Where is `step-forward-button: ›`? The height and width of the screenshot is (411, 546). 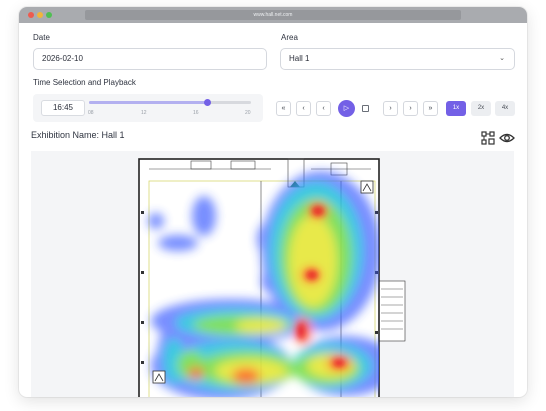 step-forward-button: › is located at coordinates (410, 108).